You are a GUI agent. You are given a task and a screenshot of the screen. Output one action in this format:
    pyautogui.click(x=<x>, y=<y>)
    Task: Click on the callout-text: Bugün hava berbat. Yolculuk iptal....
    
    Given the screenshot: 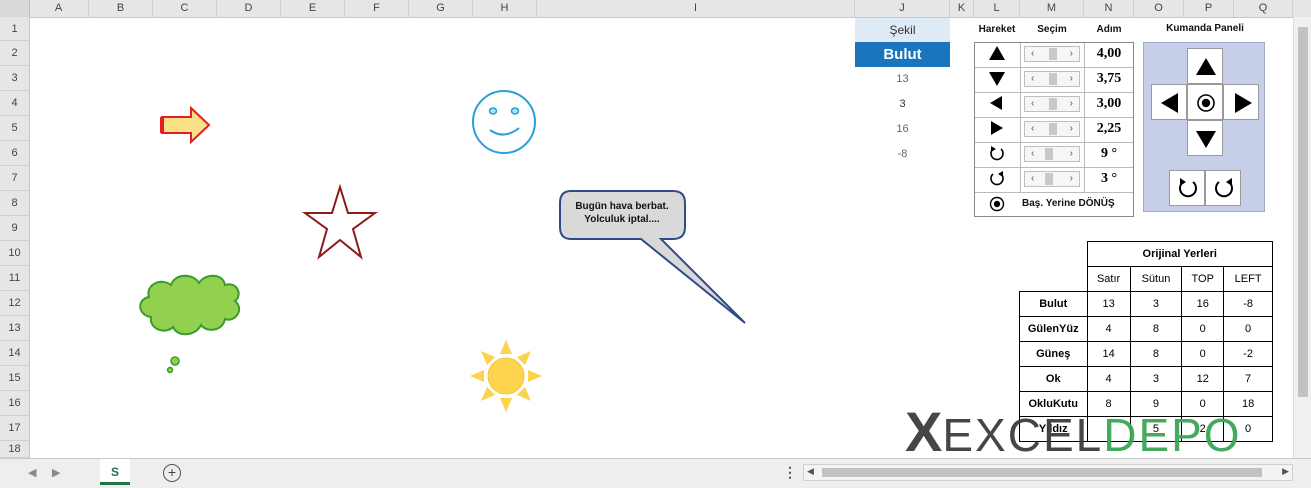 What is the action you would take?
    pyautogui.click(x=622, y=213)
    